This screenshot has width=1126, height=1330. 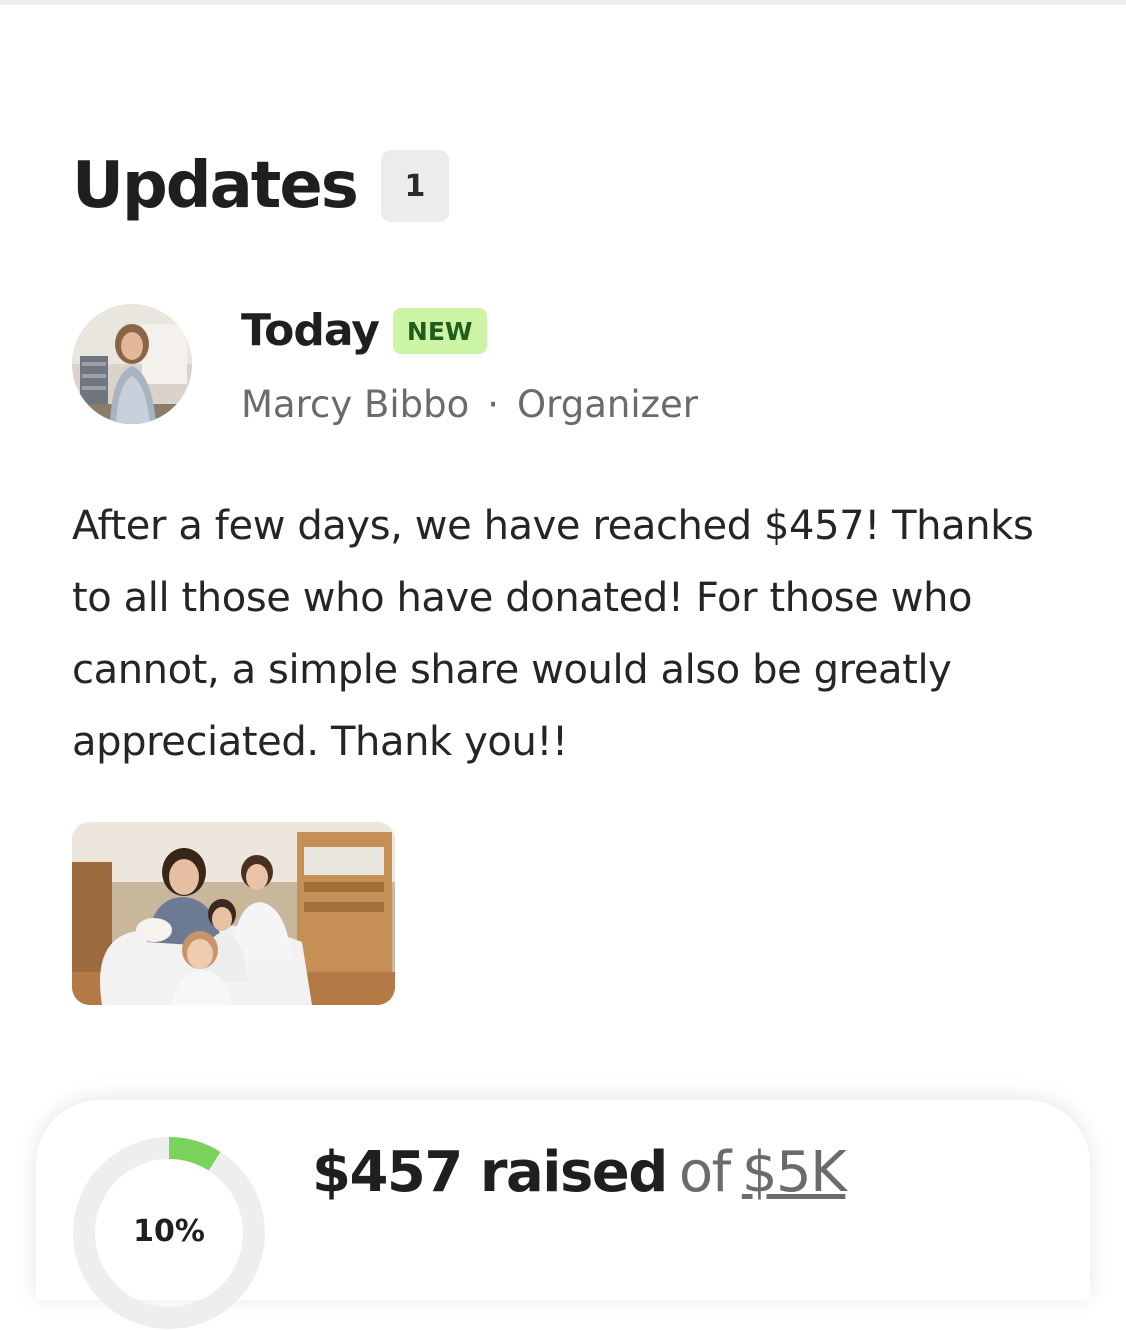 What do you see at coordinates (794, 1172) in the screenshot?
I see `goal-link: $5K` at bounding box center [794, 1172].